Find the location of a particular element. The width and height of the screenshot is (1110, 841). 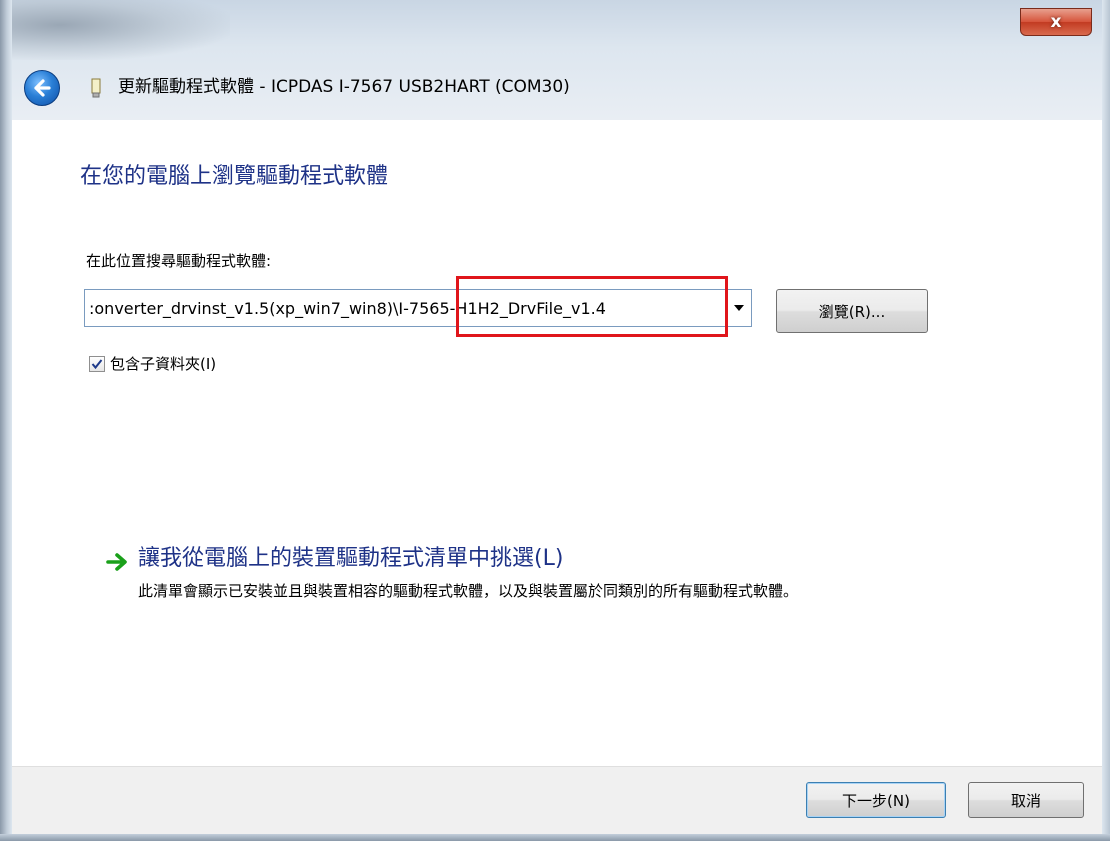

window-right-edge is located at coordinates (1106, 420).